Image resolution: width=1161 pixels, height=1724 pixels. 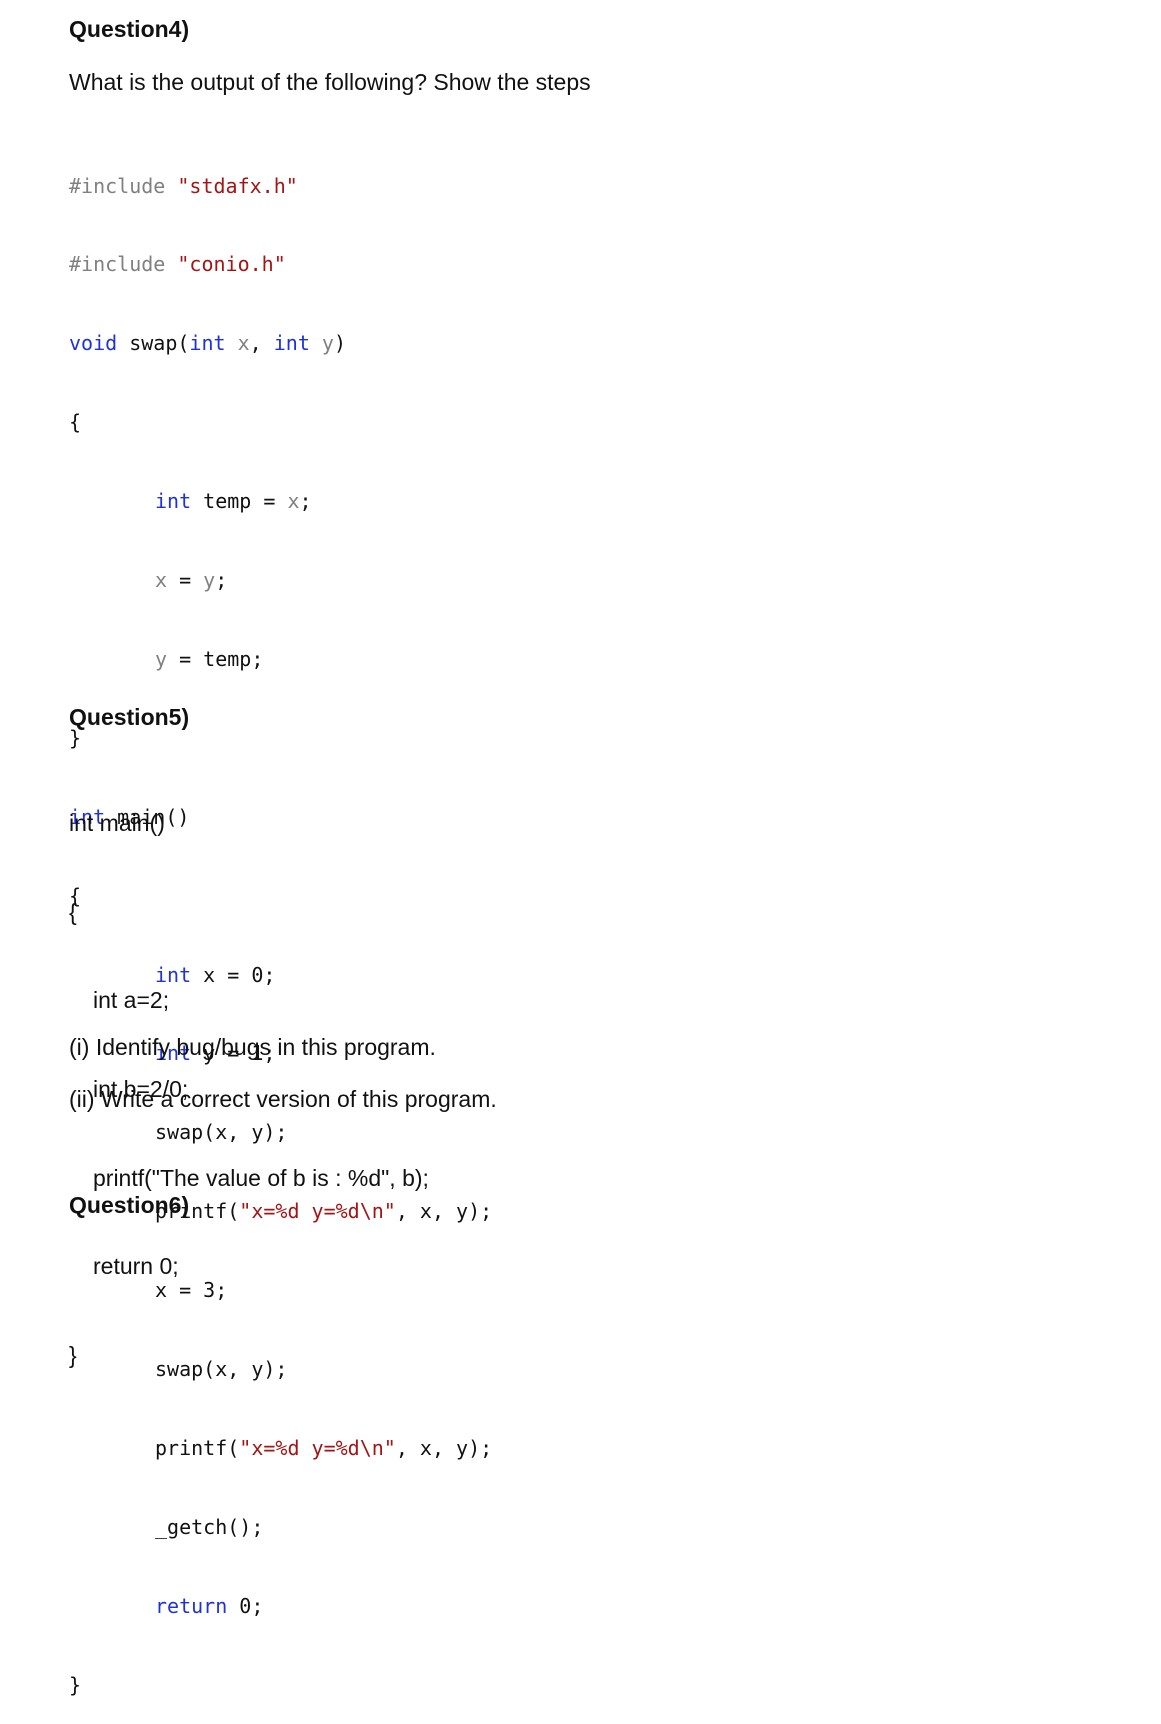 I want to click on code-line-swap-body-1: int temp = x;, so click(x=280, y=501).